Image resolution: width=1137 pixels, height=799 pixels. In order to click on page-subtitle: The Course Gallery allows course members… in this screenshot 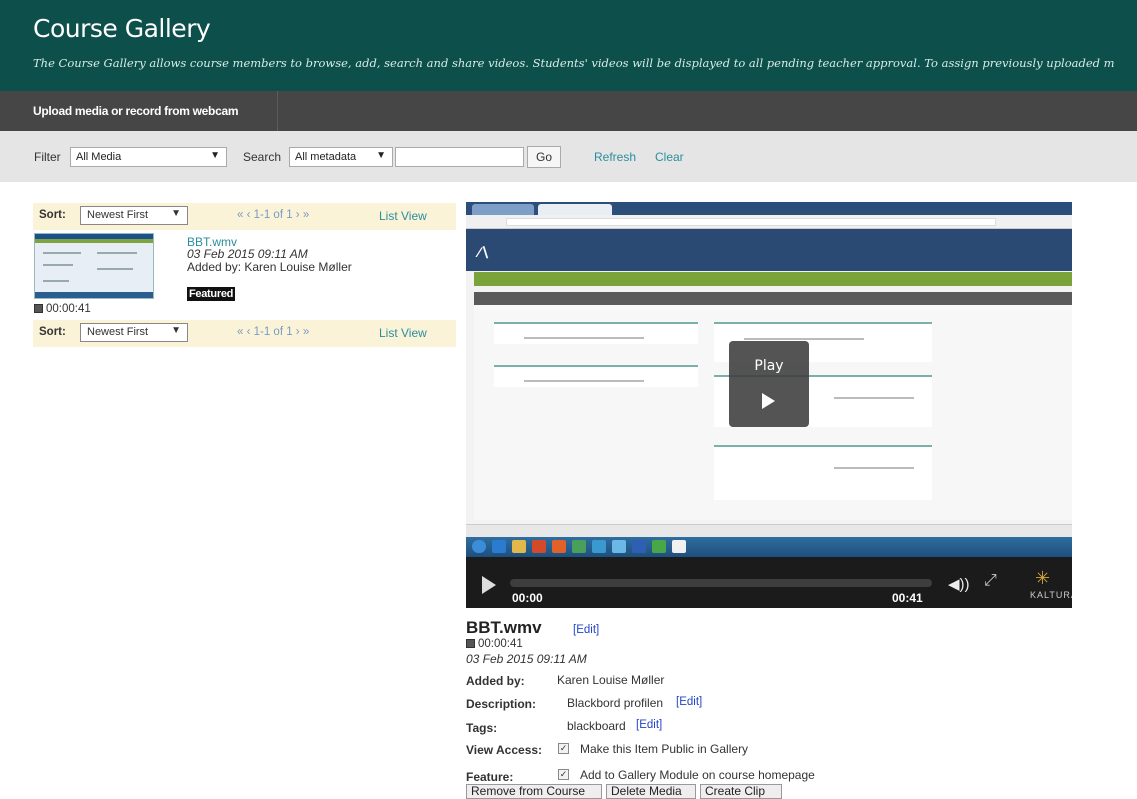, I will do `click(574, 63)`.